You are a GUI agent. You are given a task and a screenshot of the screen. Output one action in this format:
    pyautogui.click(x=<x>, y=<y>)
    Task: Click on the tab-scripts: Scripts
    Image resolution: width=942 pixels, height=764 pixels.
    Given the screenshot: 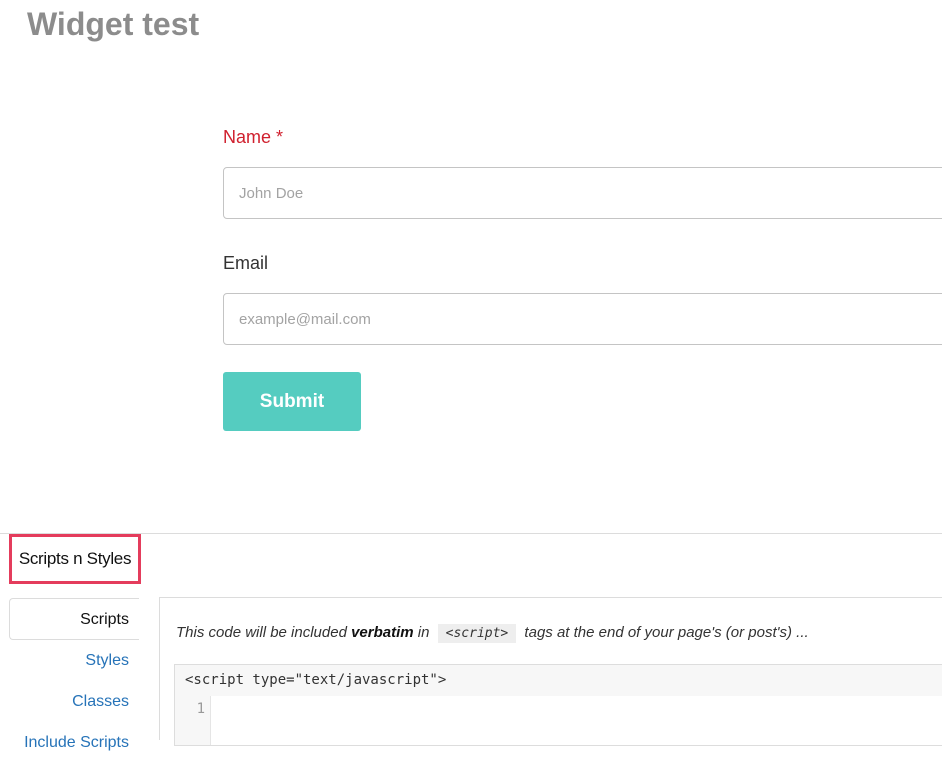 What is the action you would take?
    pyautogui.click(x=74, y=619)
    